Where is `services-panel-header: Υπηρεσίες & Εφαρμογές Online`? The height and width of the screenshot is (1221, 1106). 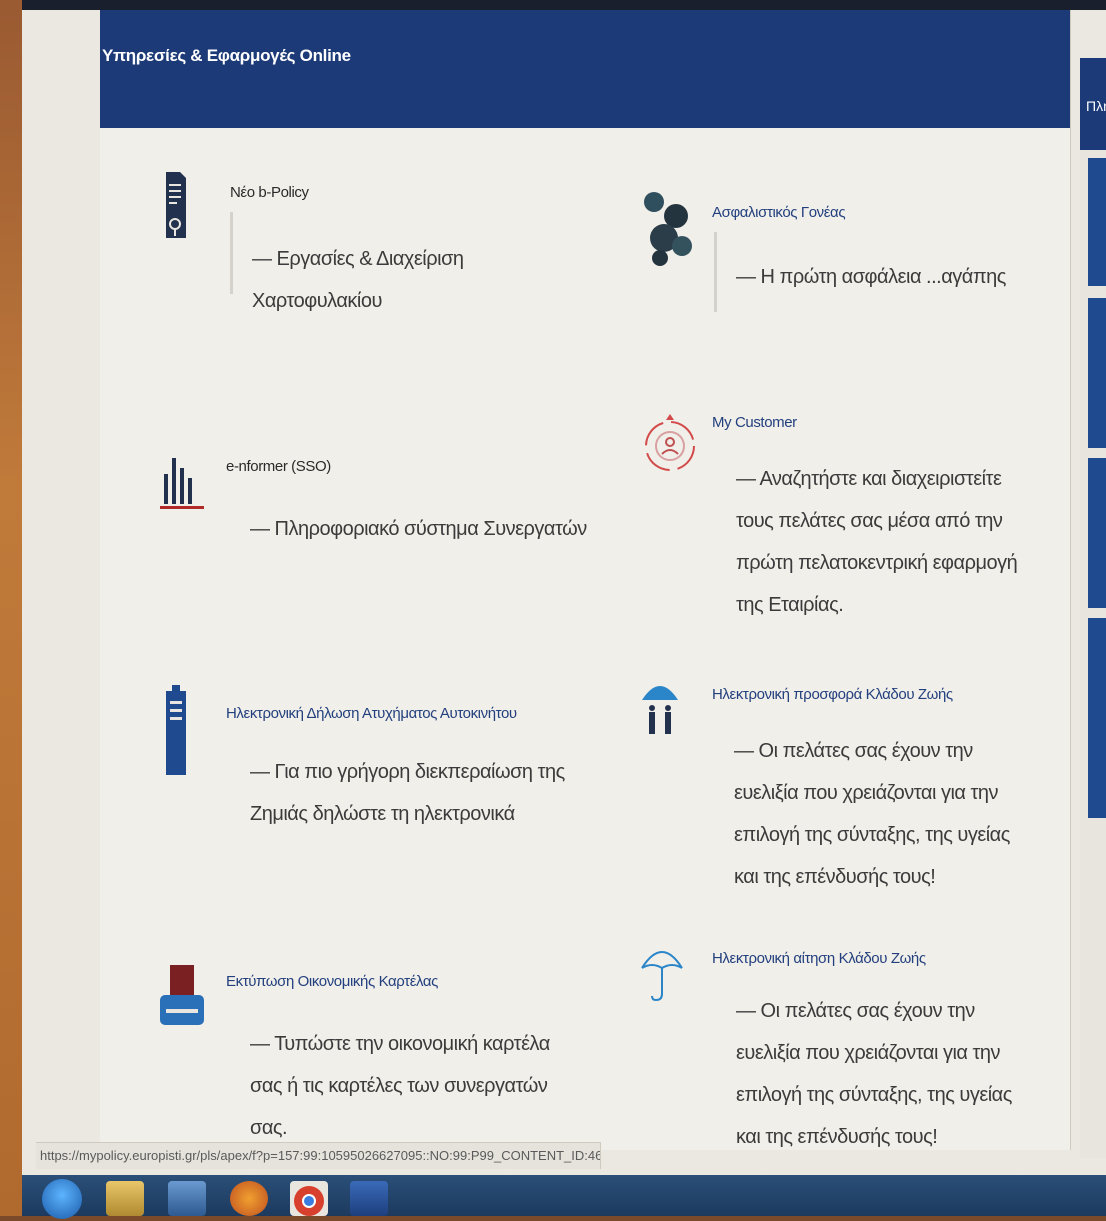 services-panel-header: Υπηρεσίες & Εφαρμογές Online is located at coordinates (585, 69).